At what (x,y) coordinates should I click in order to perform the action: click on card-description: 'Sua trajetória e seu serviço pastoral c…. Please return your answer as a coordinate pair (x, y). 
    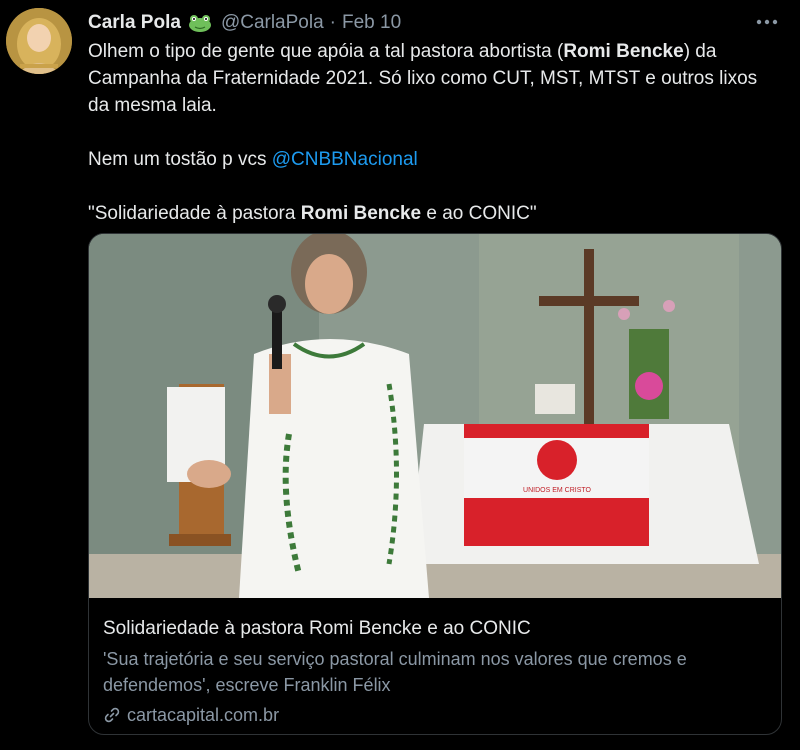
    Looking at the image, I should click on (395, 672).